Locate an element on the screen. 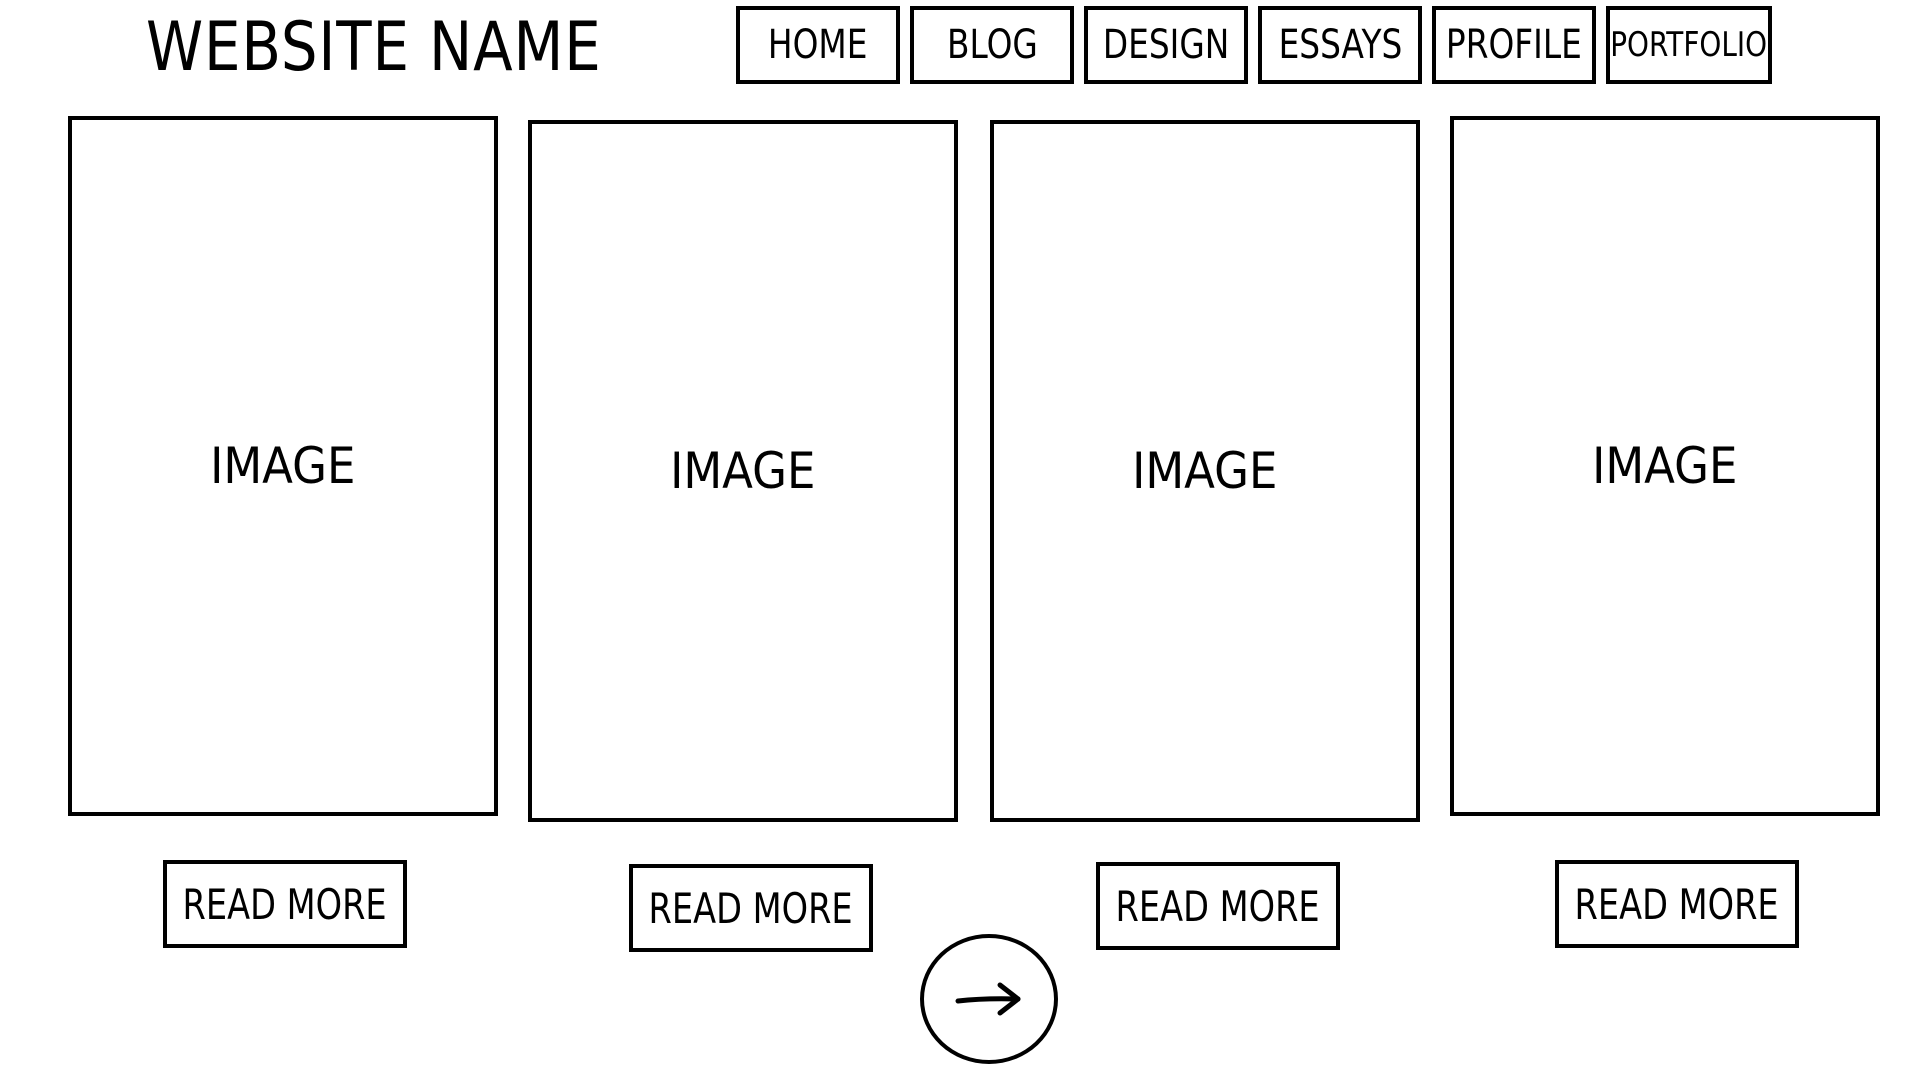  card-1-read-more-label: READ MORE is located at coordinates (285, 904).